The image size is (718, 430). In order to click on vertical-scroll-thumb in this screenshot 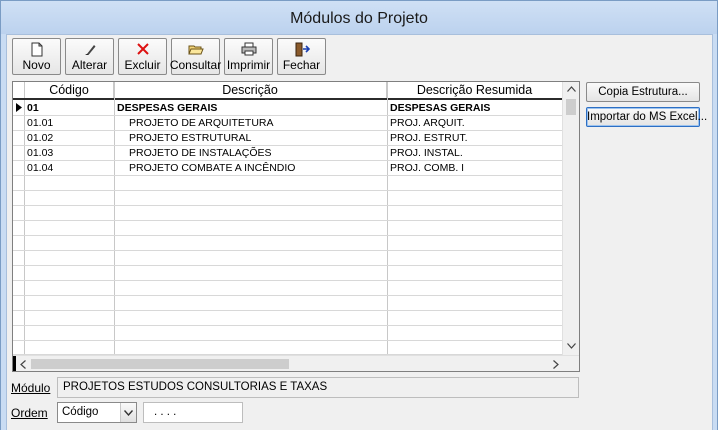, I will do `click(571, 107)`.